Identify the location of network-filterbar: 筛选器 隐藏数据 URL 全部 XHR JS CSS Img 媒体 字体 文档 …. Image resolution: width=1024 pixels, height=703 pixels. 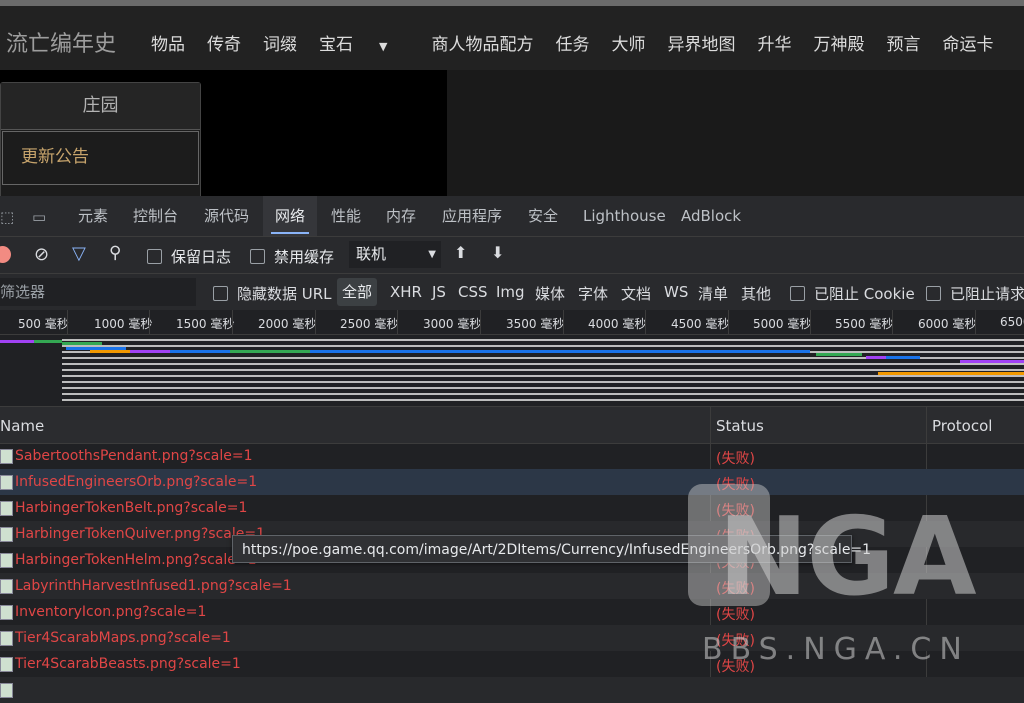
(512, 292).